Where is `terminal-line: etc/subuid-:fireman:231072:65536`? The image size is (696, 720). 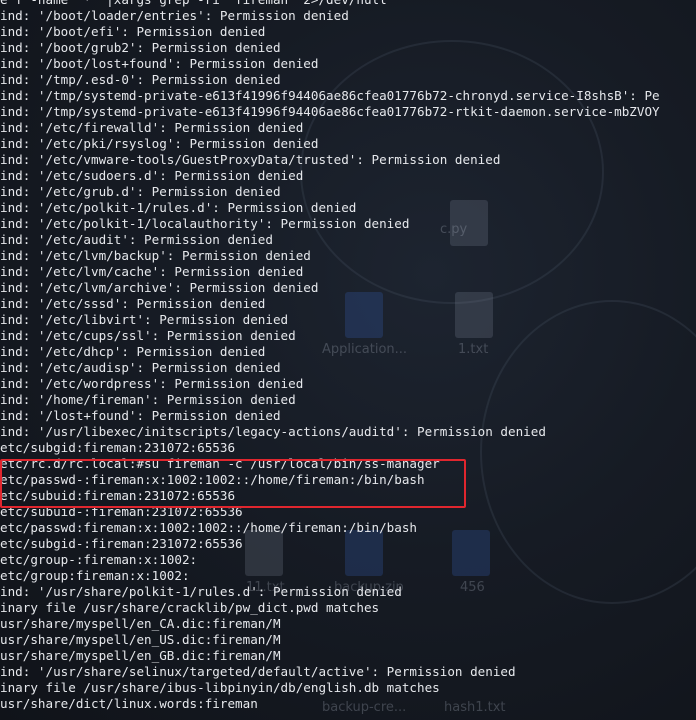 terminal-line: etc/subuid-:fireman:231072:65536 is located at coordinates (121, 511).